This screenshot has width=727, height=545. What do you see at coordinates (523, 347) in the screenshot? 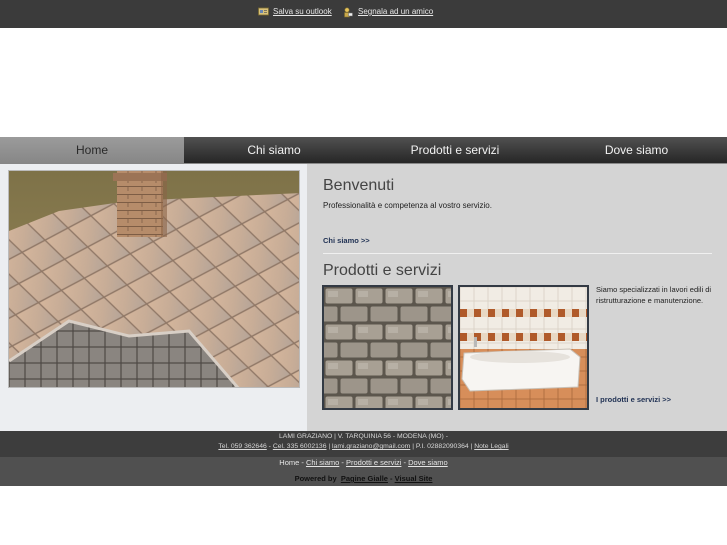
I see `bathroom-thumbnail` at bounding box center [523, 347].